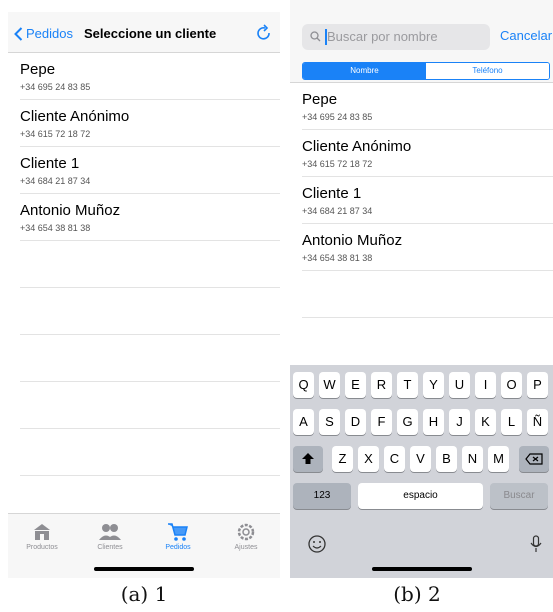 This screenshot has width=553, height=612. Describe the element at coordinates (498, 459) in the screenshot. I see `key-m: M` at that location.